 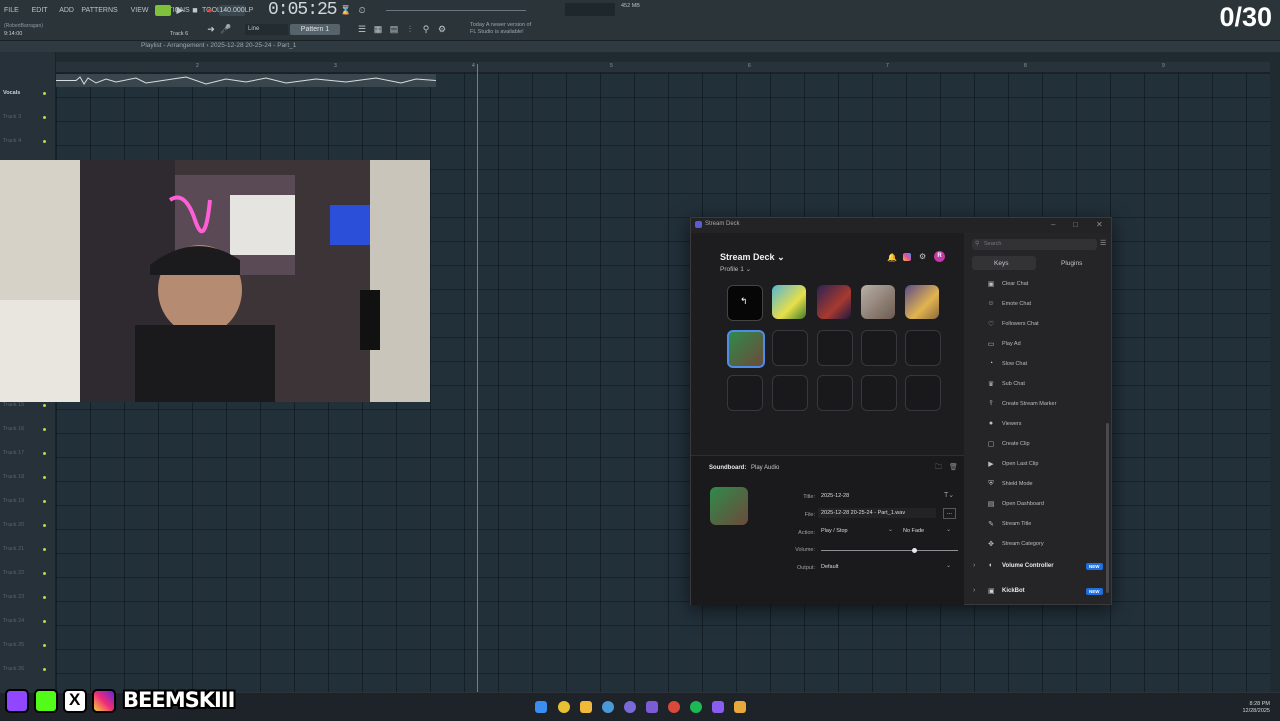 I want to click on mic-icon: 🎤, so click(x=226, y=29).